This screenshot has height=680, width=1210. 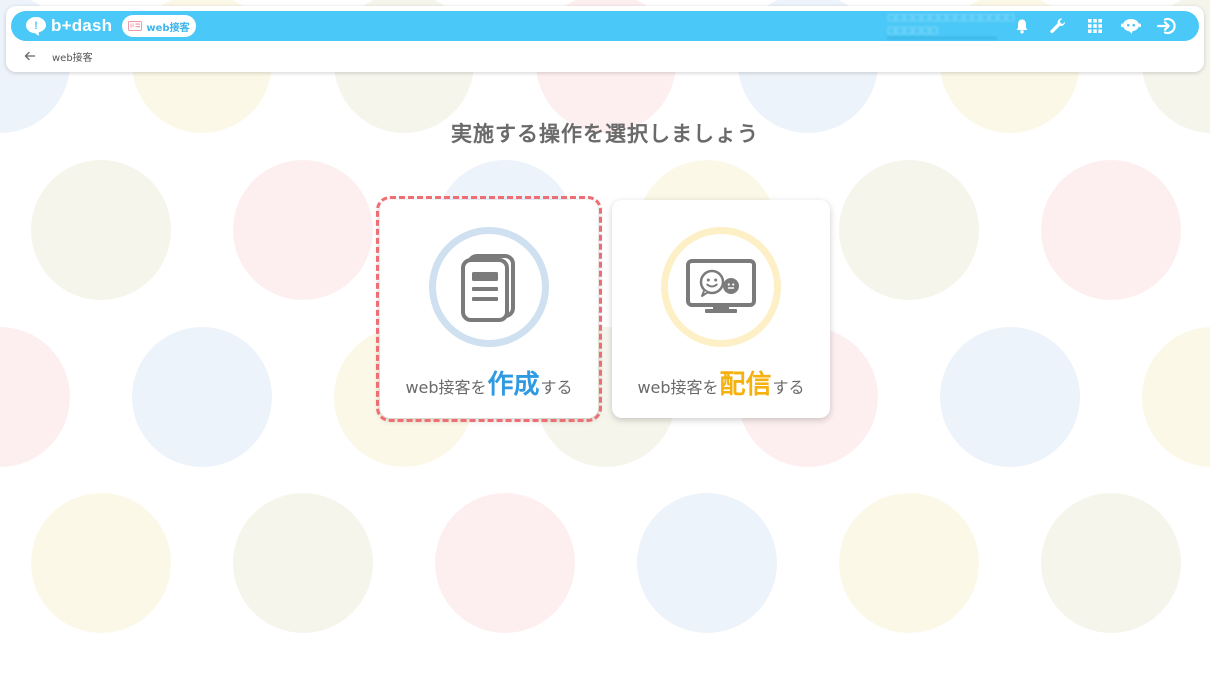 What do you see at coordinates (745, 385) in the screenshot?
I see `card-label-emphasis: 配信` at bounding box center [745, 385].